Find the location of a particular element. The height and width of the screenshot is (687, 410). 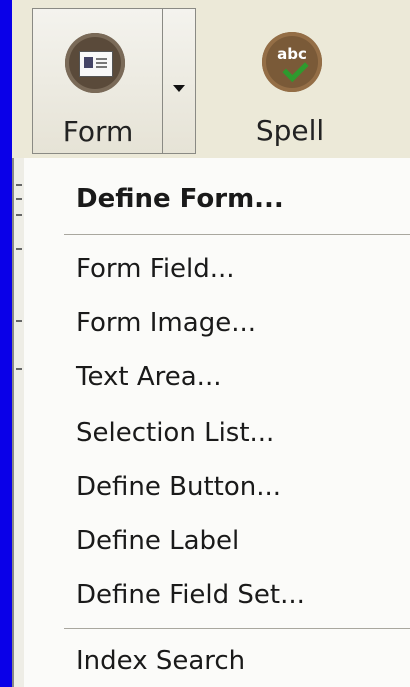

spell-icon-text: abc is located at coordinates (292, 54).